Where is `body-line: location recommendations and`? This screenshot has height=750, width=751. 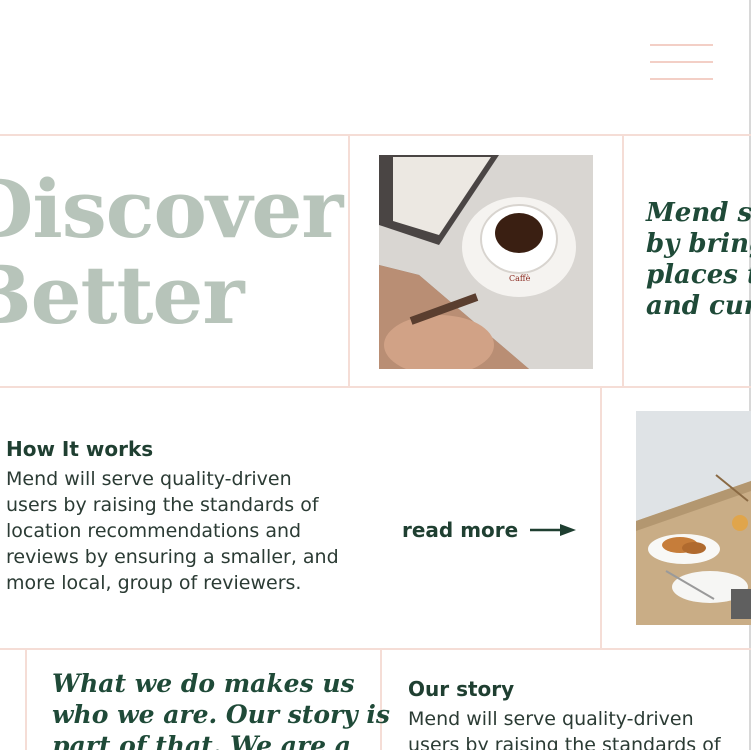
body-line: location recommendations and is located at coordinates (154, 531).